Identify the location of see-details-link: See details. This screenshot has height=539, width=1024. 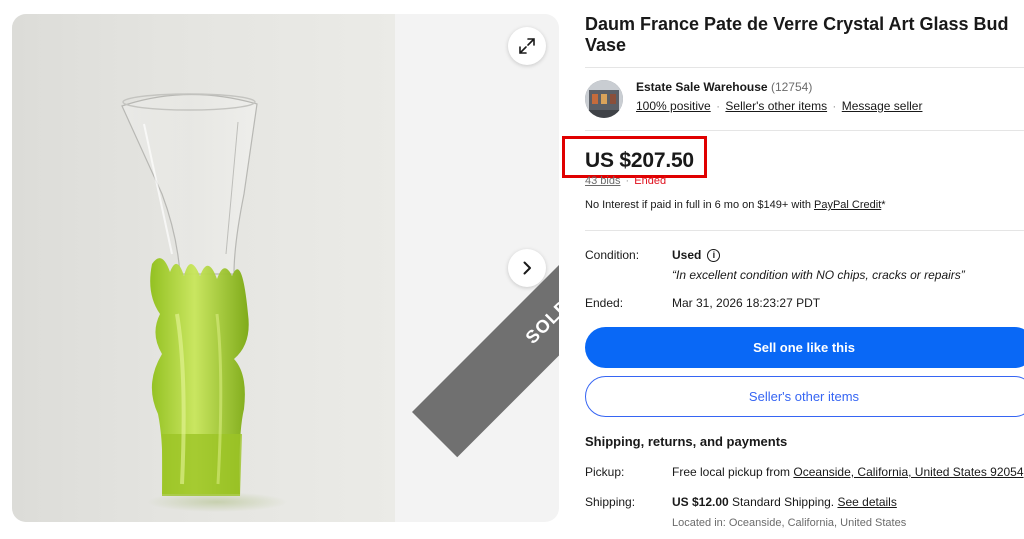
(866, 502).